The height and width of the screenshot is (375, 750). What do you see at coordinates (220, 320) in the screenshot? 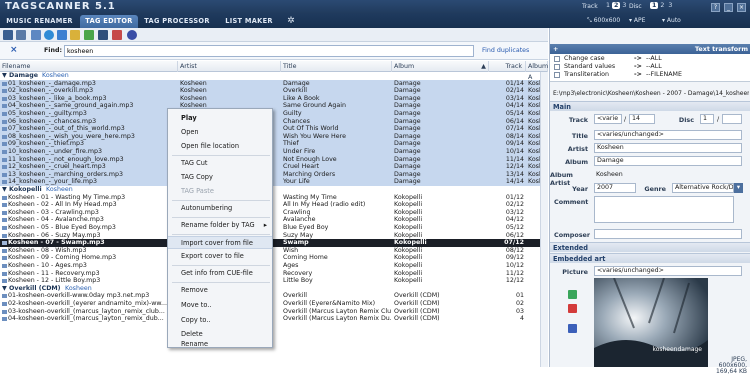
I see `menu-copy-to: Copy to..` at bounding box center [220, 320].